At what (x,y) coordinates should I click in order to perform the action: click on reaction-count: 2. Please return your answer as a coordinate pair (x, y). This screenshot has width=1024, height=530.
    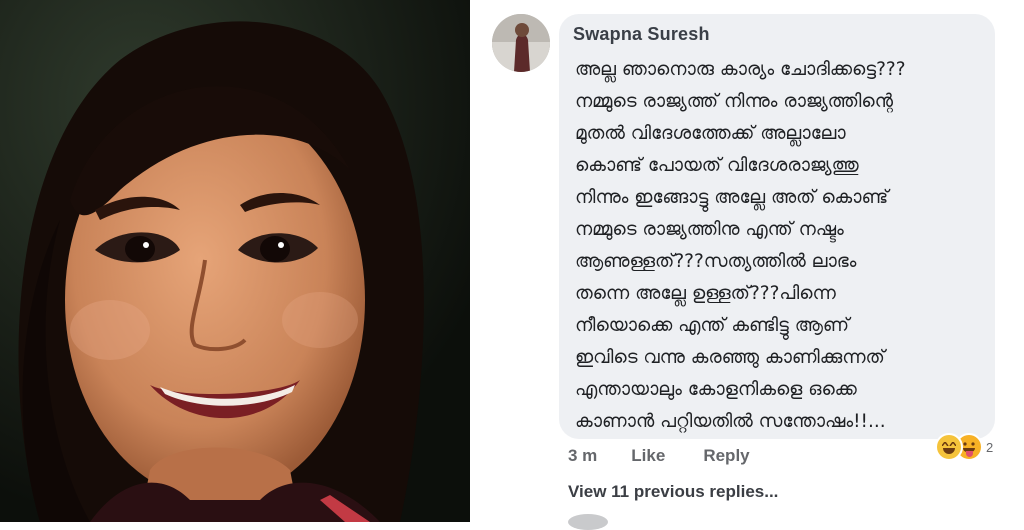
    Looking at the image, I should click on (990, 447).